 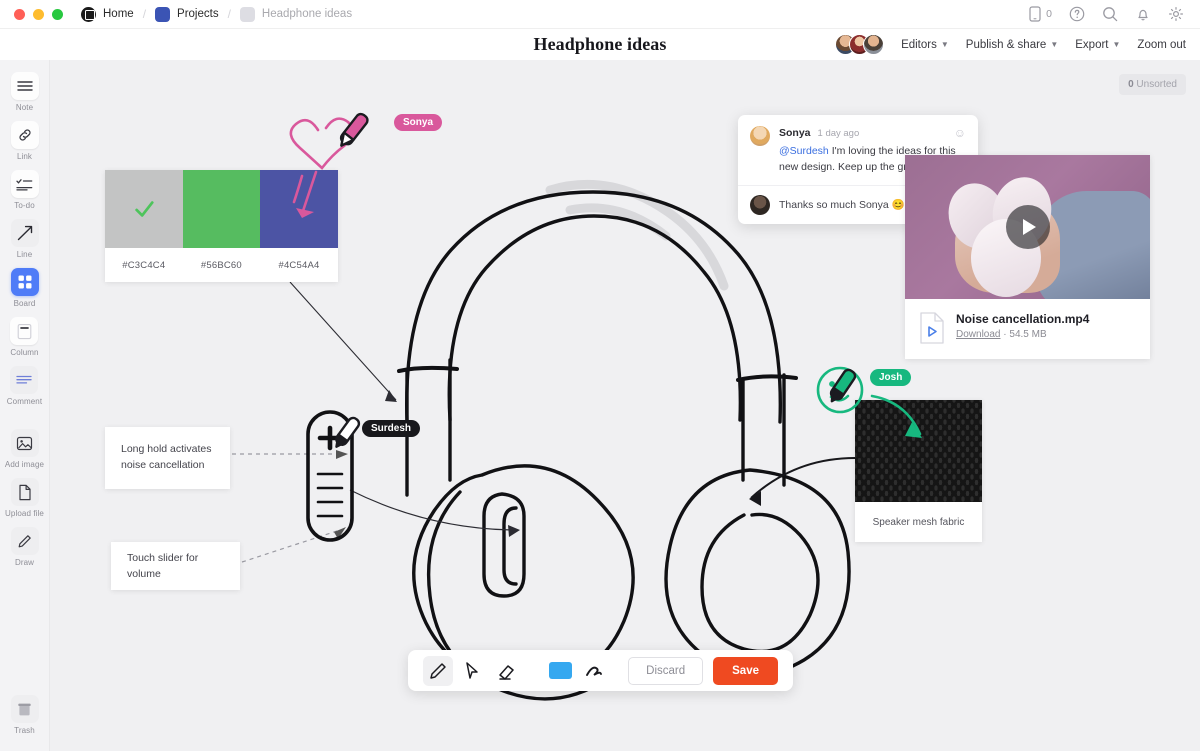 I want to click on sidebar-item-add-image: Add image, so click(x=24, y=449).